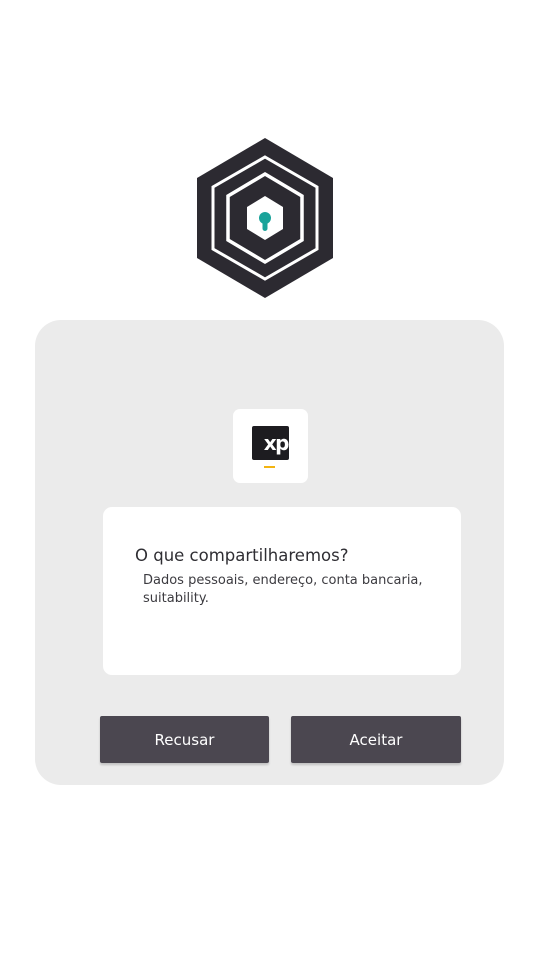  Describe the element at coordinates (265, 218) in the screenshot. I see `shield-keyhole-hexagon-icon` at that location.